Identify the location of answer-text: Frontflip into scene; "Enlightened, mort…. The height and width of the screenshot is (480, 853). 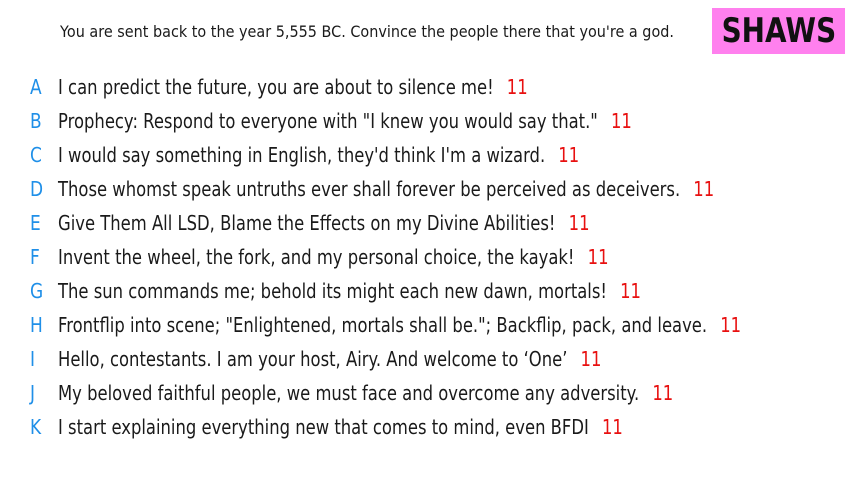
(383, 325).